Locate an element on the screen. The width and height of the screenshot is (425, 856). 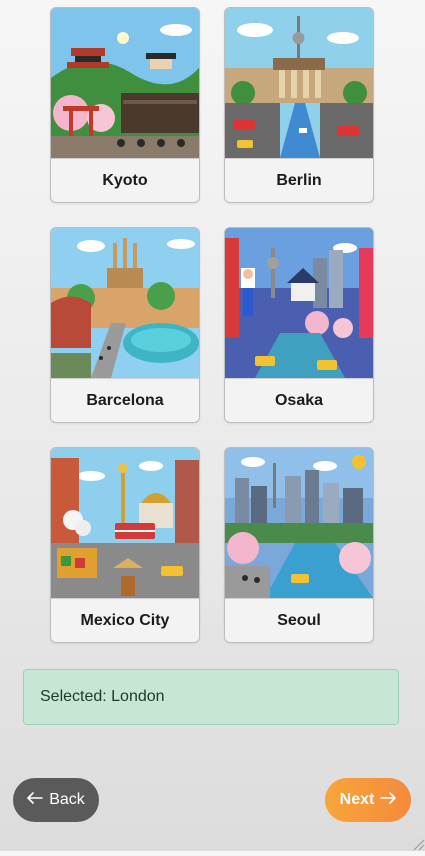
next-button: Next is located at coordinates (368, 800).